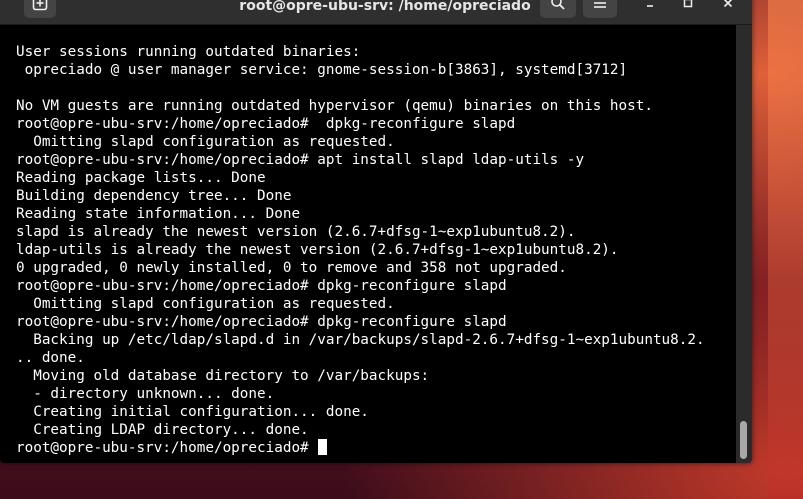  Describe the element at coordinates (162, 448) in the screenshot. I see `terminal-prompt: root@opre-ubu-srv:/home/opreciado#` at that location.